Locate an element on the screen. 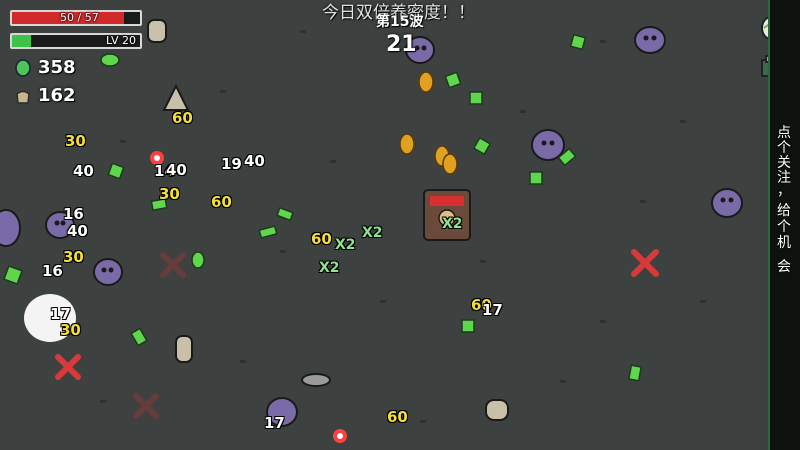 The height and width of the screenshot is (450, 800). sidebar-char: 机 is located at coordinates (784, 243).